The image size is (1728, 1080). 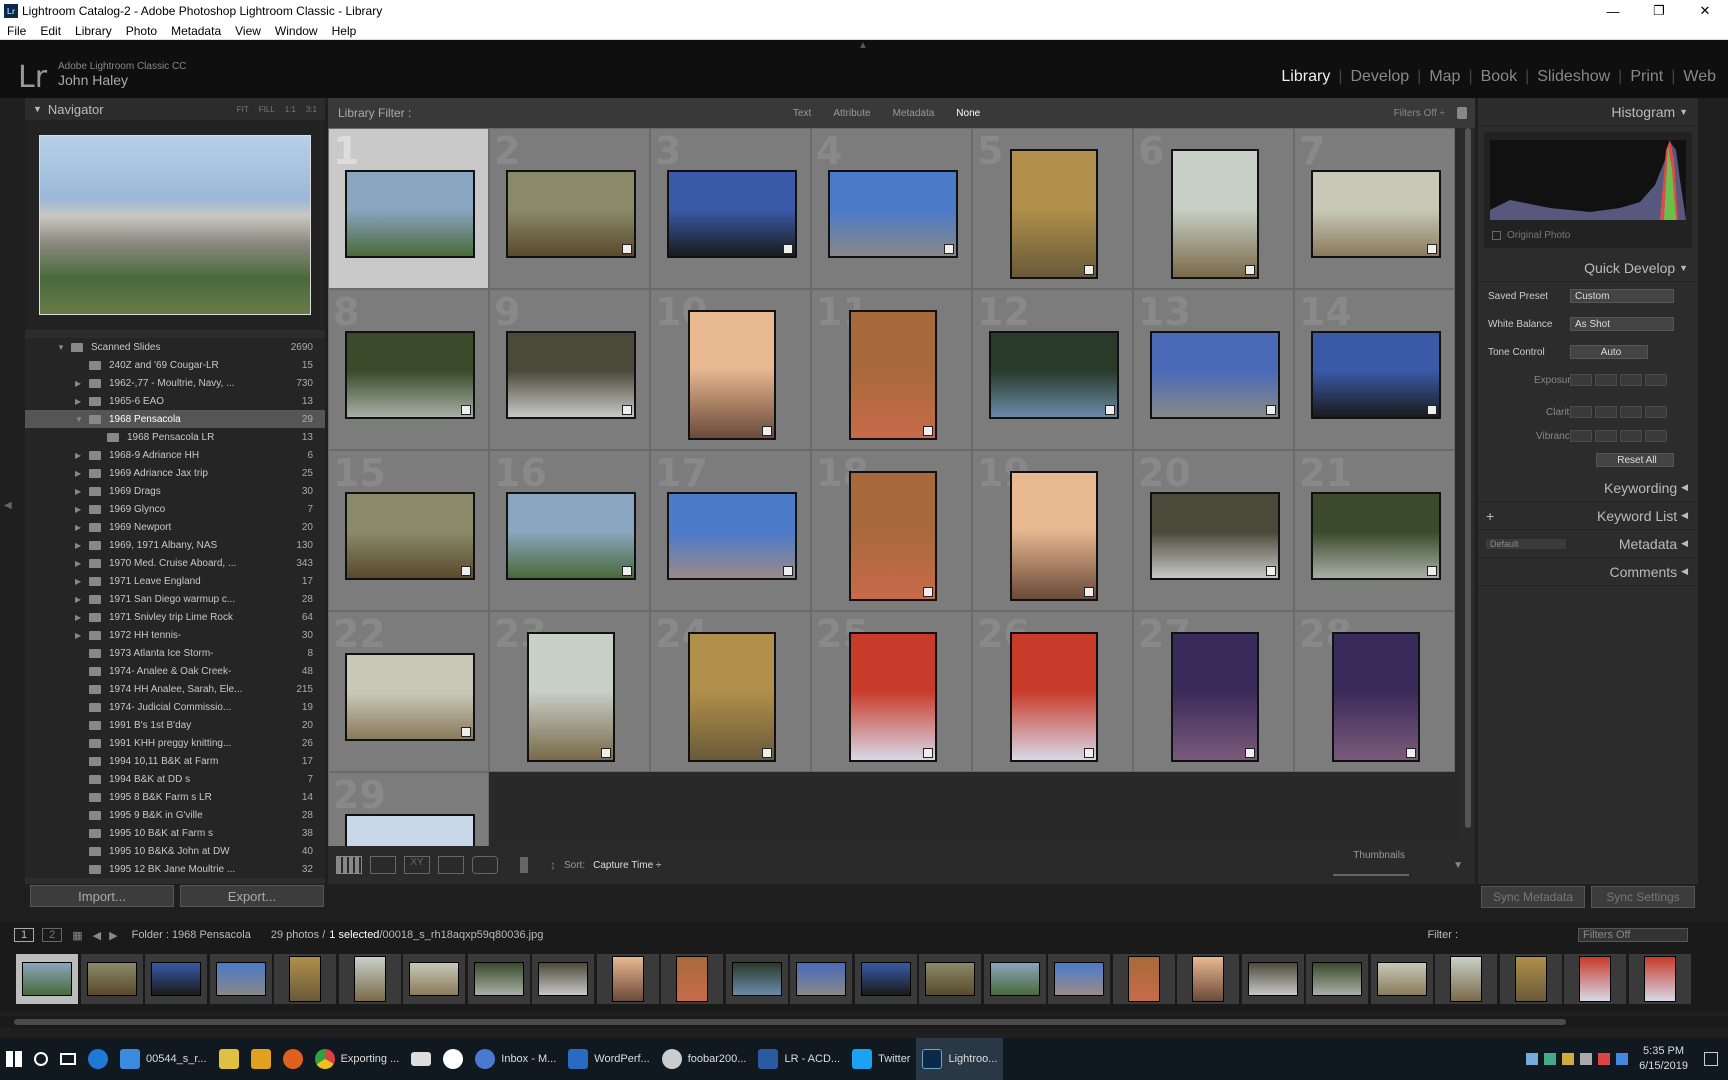 What do you see at coordinates (1588, 572) in the screenshot?
I see `comments-header: Comments ◀` at bounding box center [1588, 572].